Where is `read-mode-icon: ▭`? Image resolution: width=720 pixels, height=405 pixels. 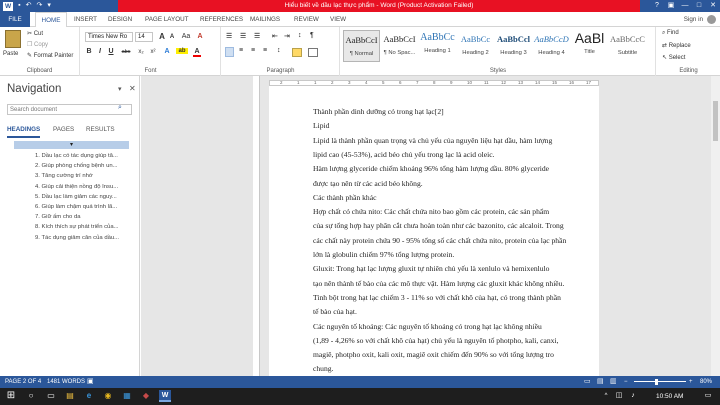 read-mode-icon: ▭ is located at coordinates (587, 382).